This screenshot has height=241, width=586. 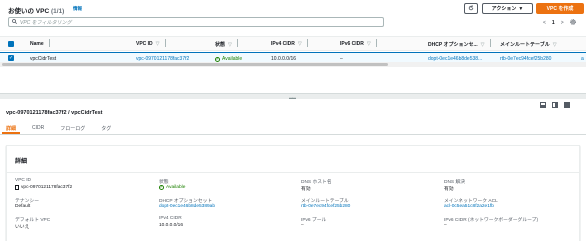 I want to click on refresh-icon, so click(x=471, y=8).